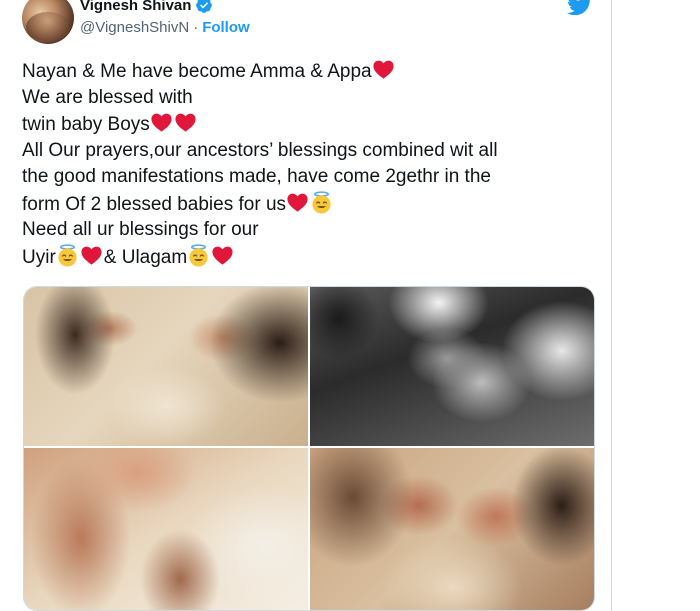 The width and height of the screenshot is (700, 611). What do you see at coordinates (107, 97) in the screenshot?
I see `tweet-text-segment: We are blessed with` at bounding box center [107, 97].